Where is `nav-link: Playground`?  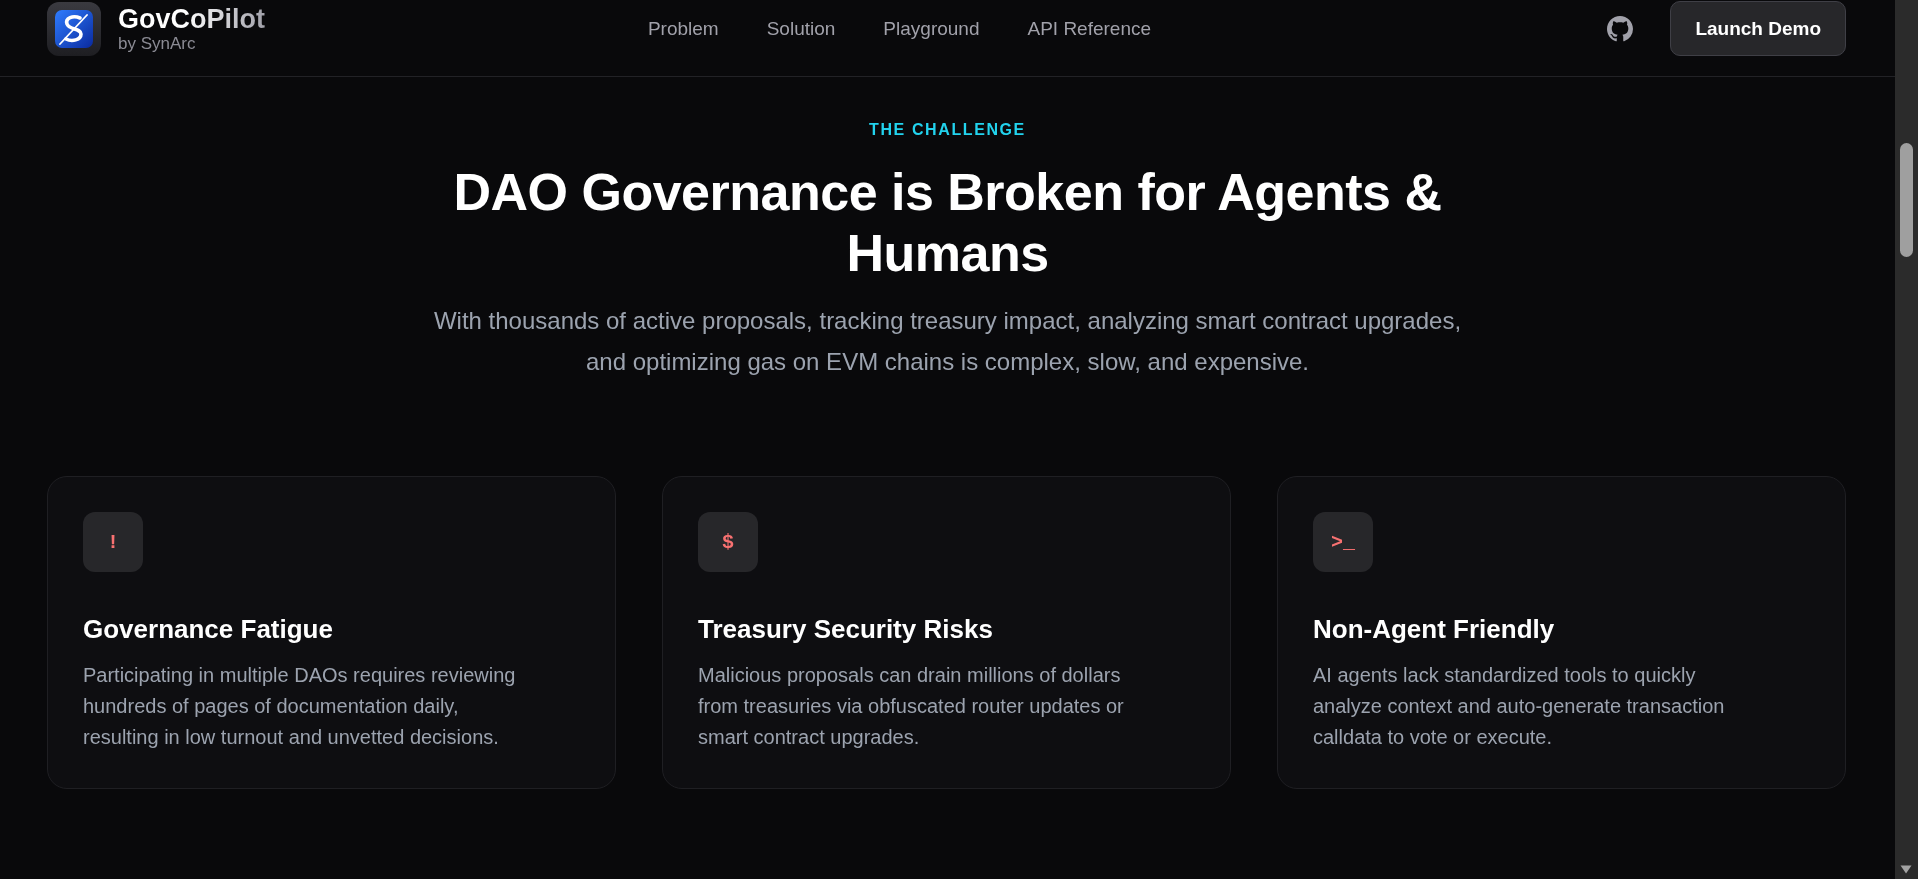 nav-link: Playground is located at coordinates (931, 28).